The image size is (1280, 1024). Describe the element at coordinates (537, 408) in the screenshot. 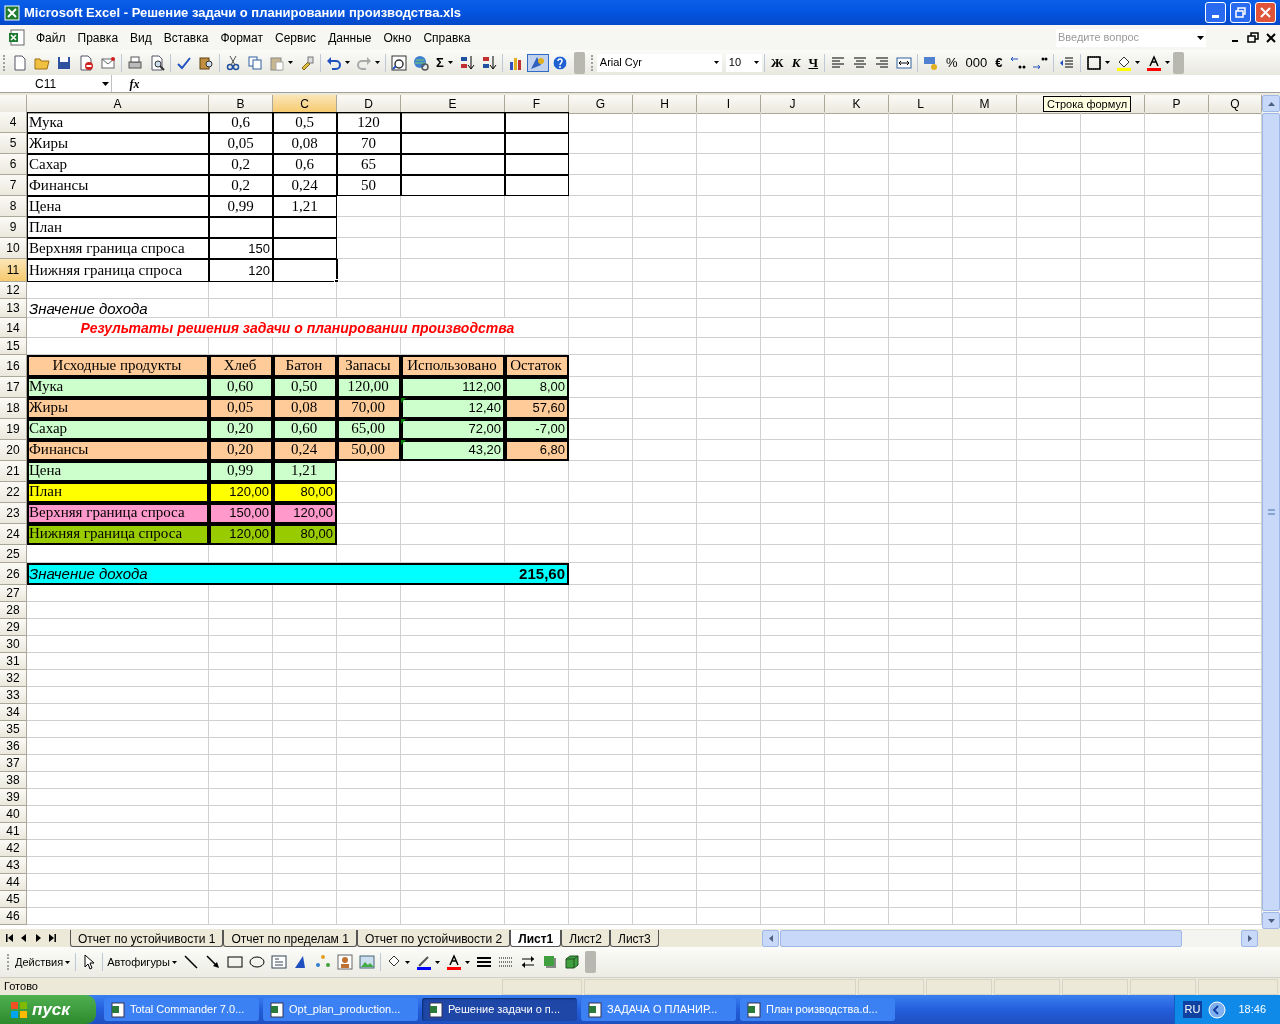

I see `table-cell: 57,60` at that location.